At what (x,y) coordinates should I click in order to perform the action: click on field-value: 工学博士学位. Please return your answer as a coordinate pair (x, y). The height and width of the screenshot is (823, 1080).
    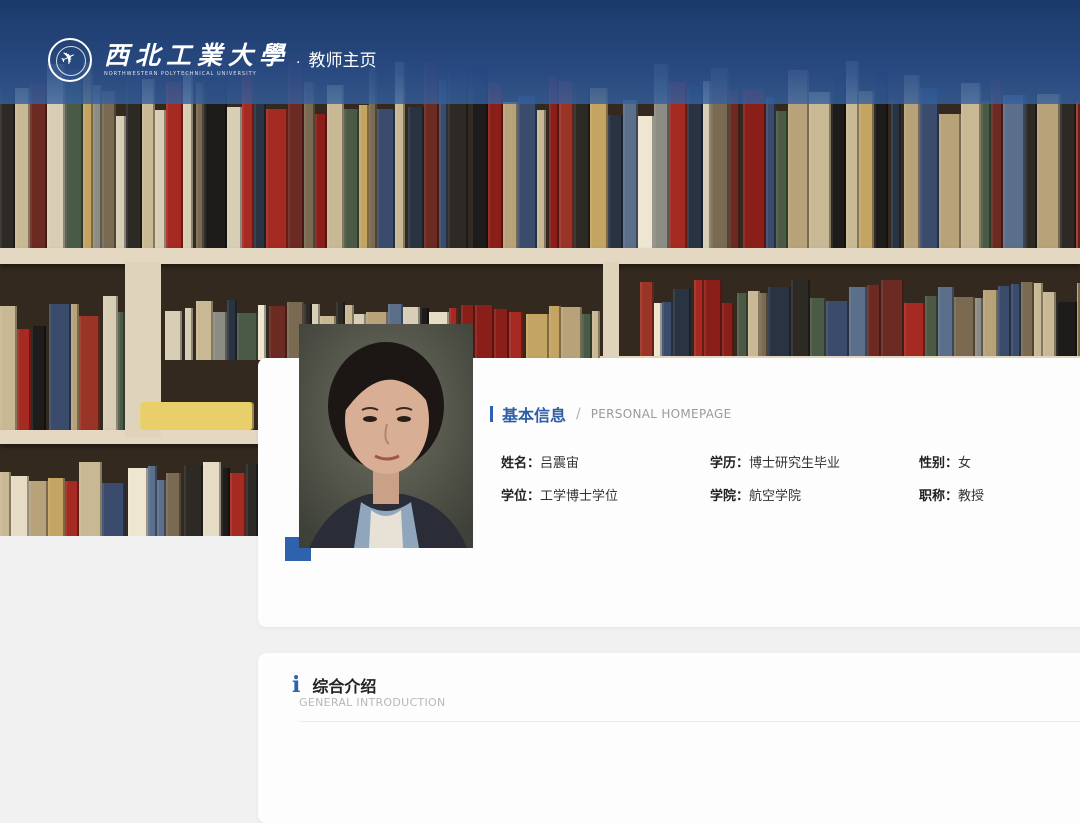
    Looking at the image, I should click on (579, 496).